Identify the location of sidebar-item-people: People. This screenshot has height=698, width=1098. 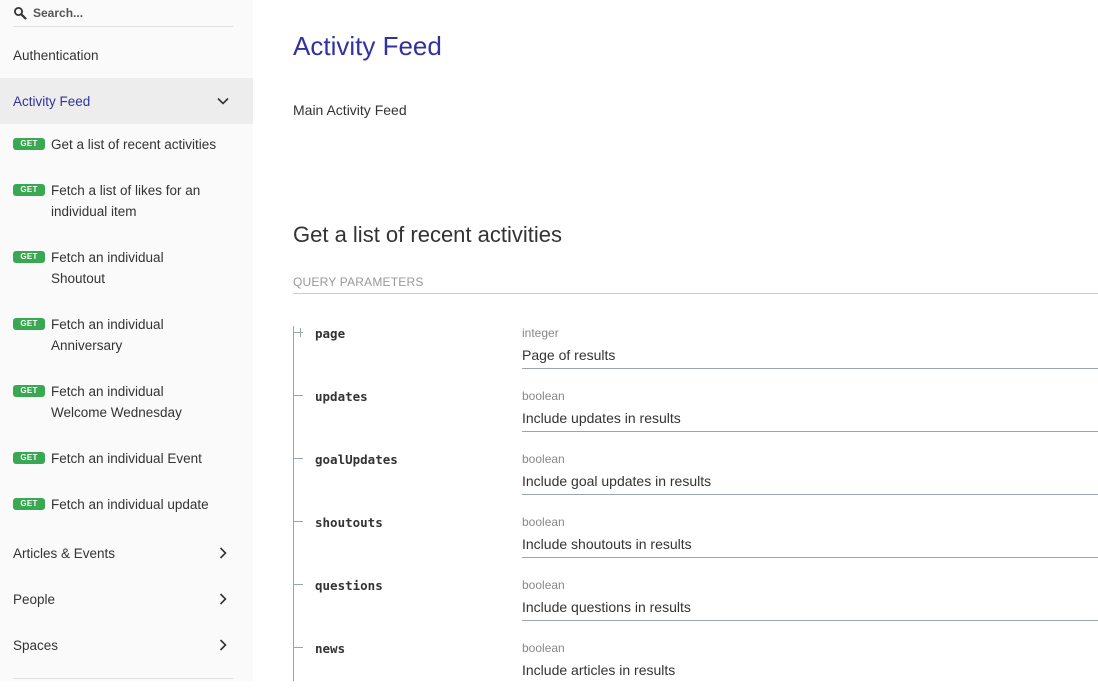
(126, 599).